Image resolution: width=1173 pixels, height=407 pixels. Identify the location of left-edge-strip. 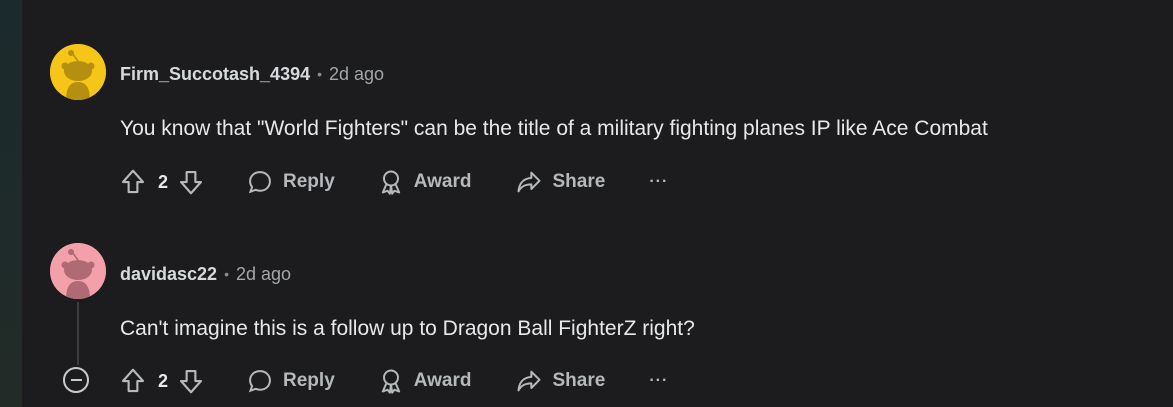
(11, 203).